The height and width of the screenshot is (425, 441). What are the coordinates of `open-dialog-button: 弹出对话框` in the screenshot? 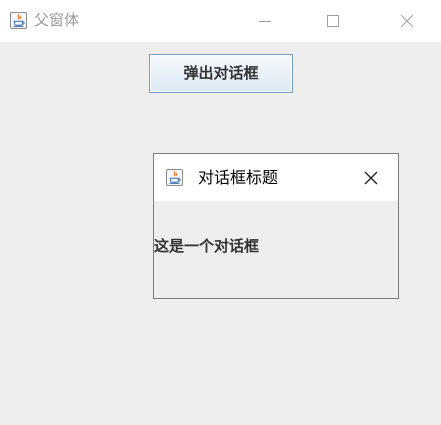 It's located at (221, 73).